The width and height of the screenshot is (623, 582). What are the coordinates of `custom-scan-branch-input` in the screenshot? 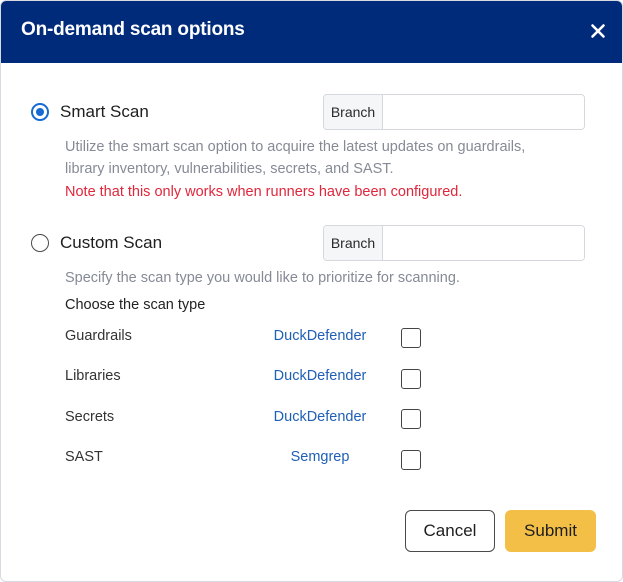 It's located at (483, 243).